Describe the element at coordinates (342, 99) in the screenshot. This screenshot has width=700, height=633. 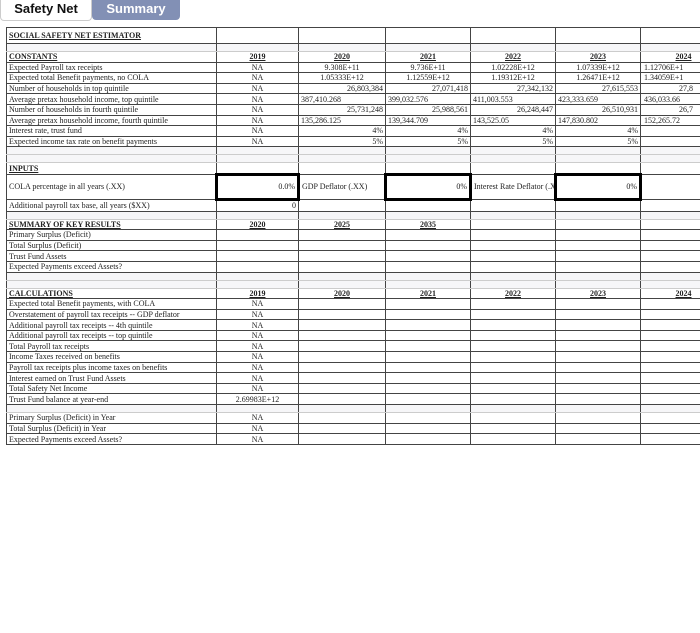
I see `value-cell: 387,410.268` at that location.